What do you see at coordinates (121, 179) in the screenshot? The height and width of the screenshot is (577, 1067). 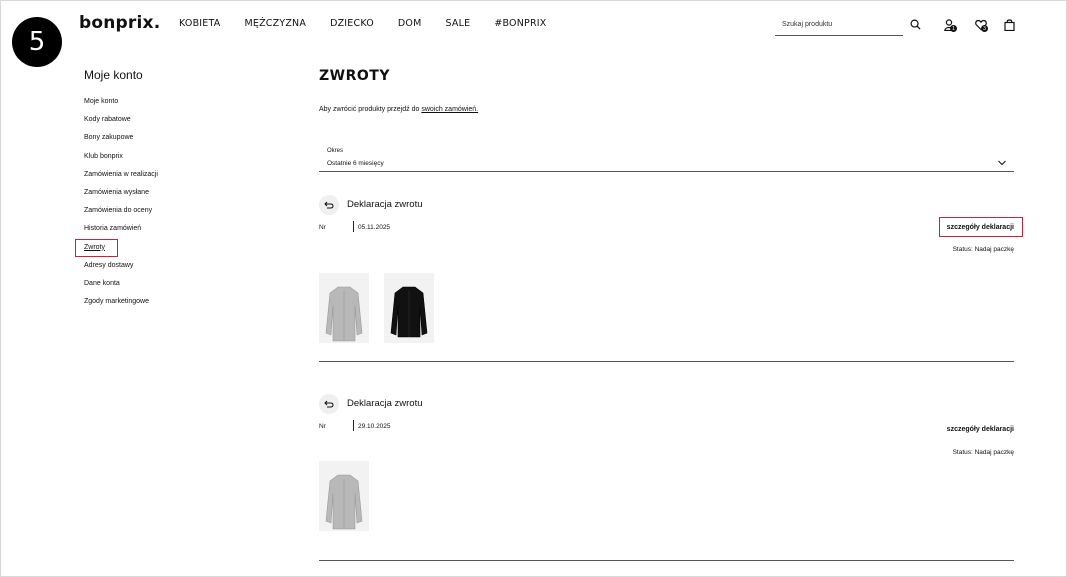 I see `sidebar-item-zamowienia-w-realizacji: Zamówienia w realizacji` at bounding box center [121, 179].